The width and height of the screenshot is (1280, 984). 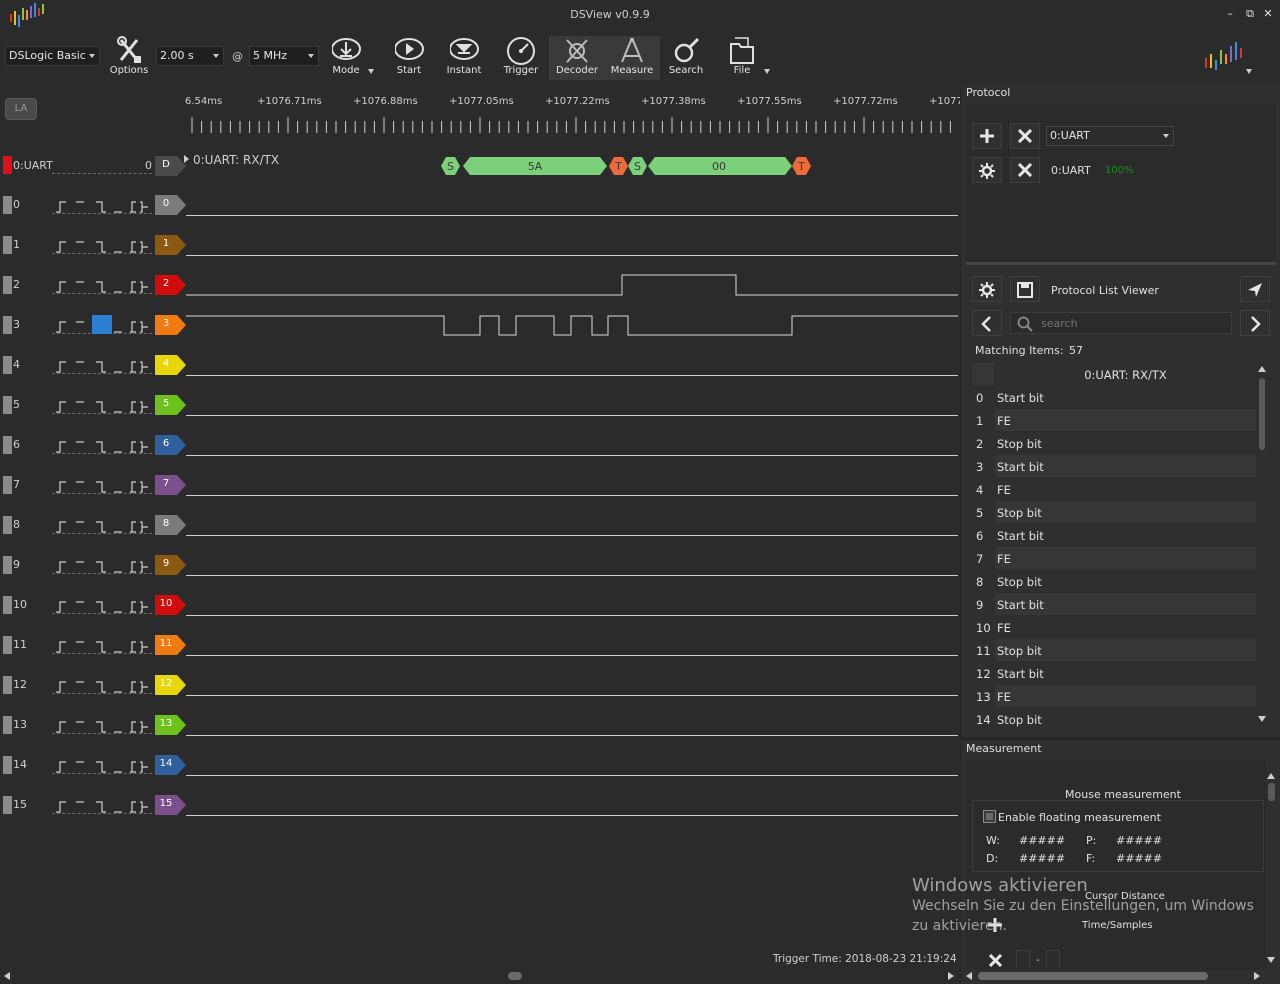 I want to click on file-button: File, so click(x=742, y=58).